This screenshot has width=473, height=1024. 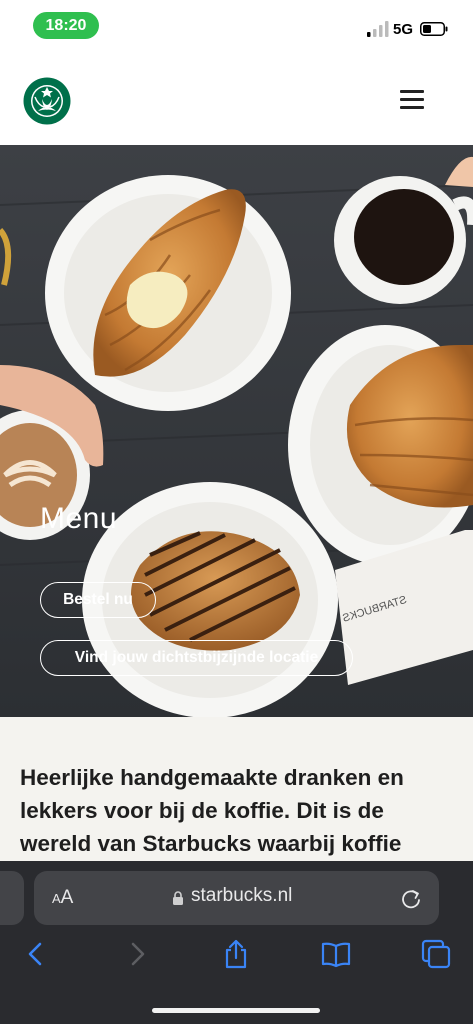 What do you see at coordinates (236, 25) in the screenshot?
I see `status-bar: 18:20 5G` at bounding box center [236, 25].